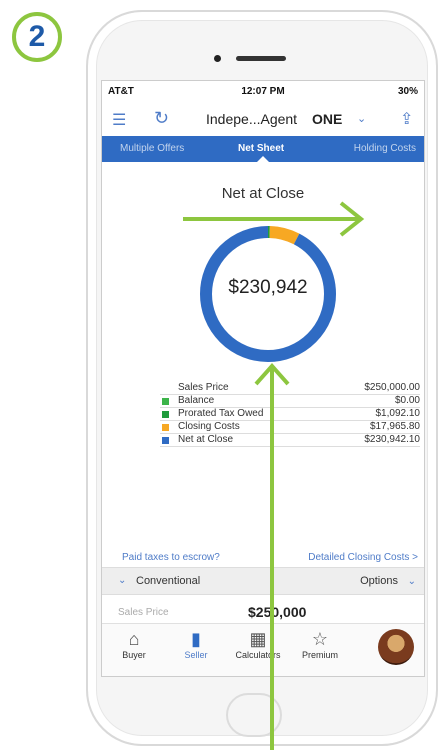  Describe the element at coordinates (119, 120) in the screenshot. I see `menu-icon: ☰` at that location.